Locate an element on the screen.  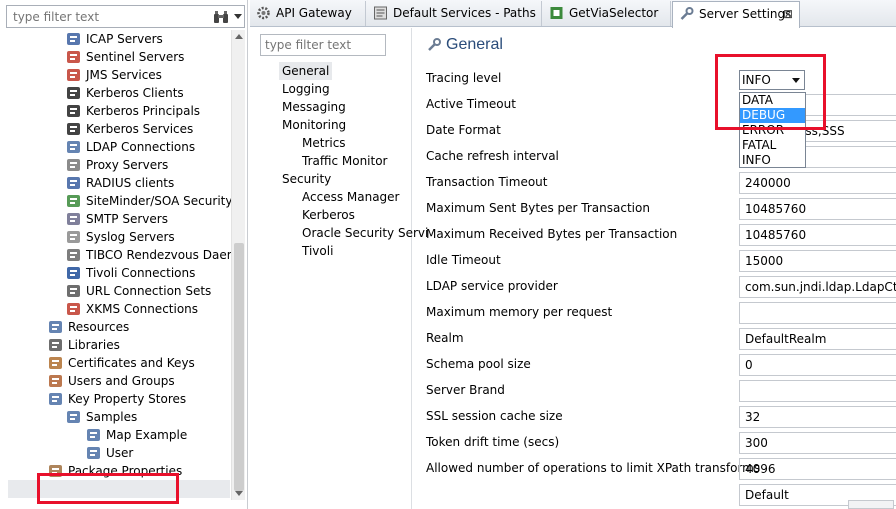
setting-label: Transaction Timeout is located at coordinates (487, 182).